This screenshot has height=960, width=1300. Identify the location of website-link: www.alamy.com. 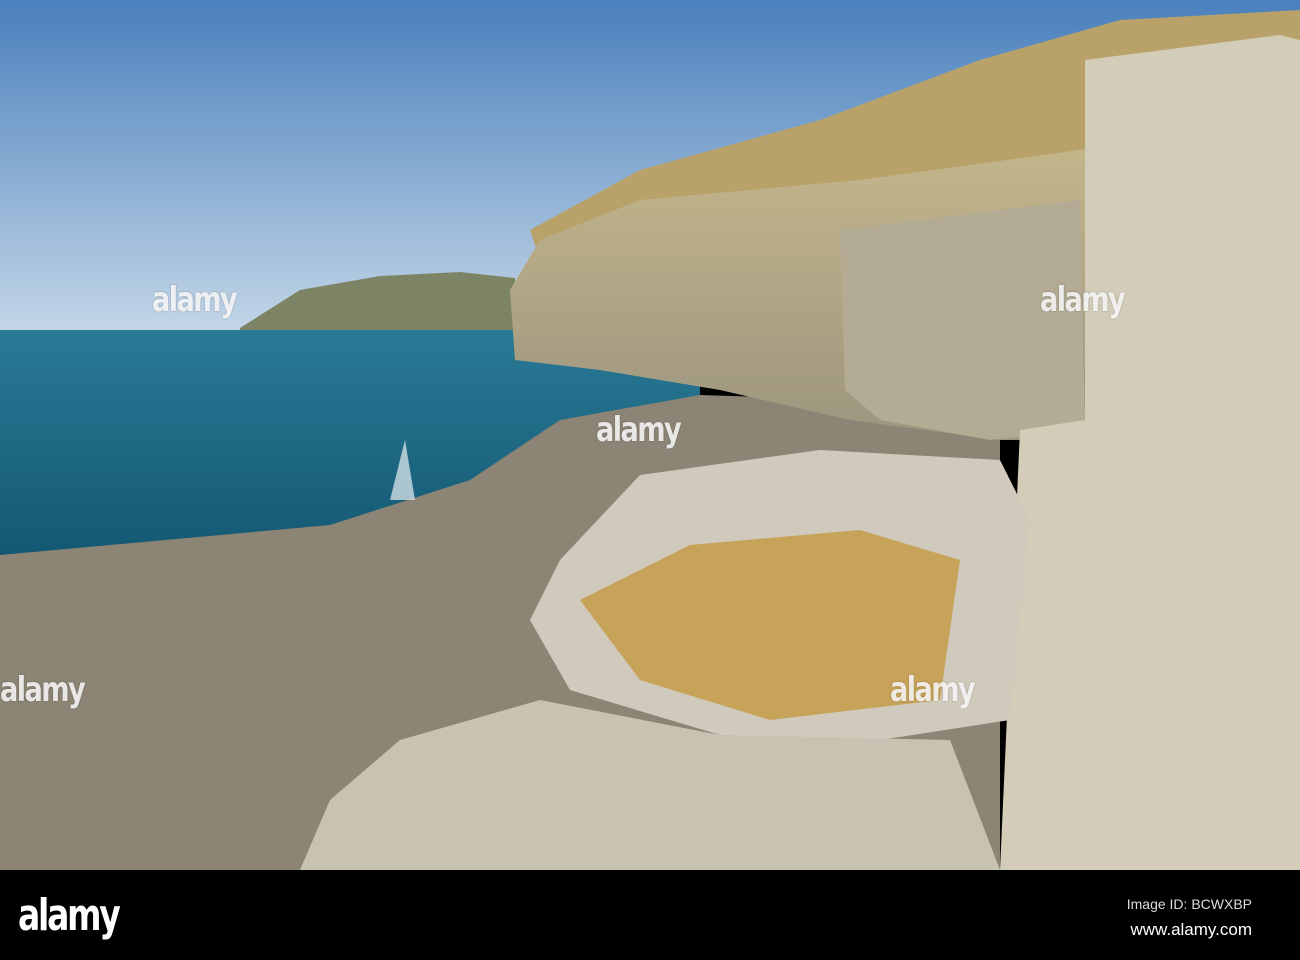
(1191, 930).